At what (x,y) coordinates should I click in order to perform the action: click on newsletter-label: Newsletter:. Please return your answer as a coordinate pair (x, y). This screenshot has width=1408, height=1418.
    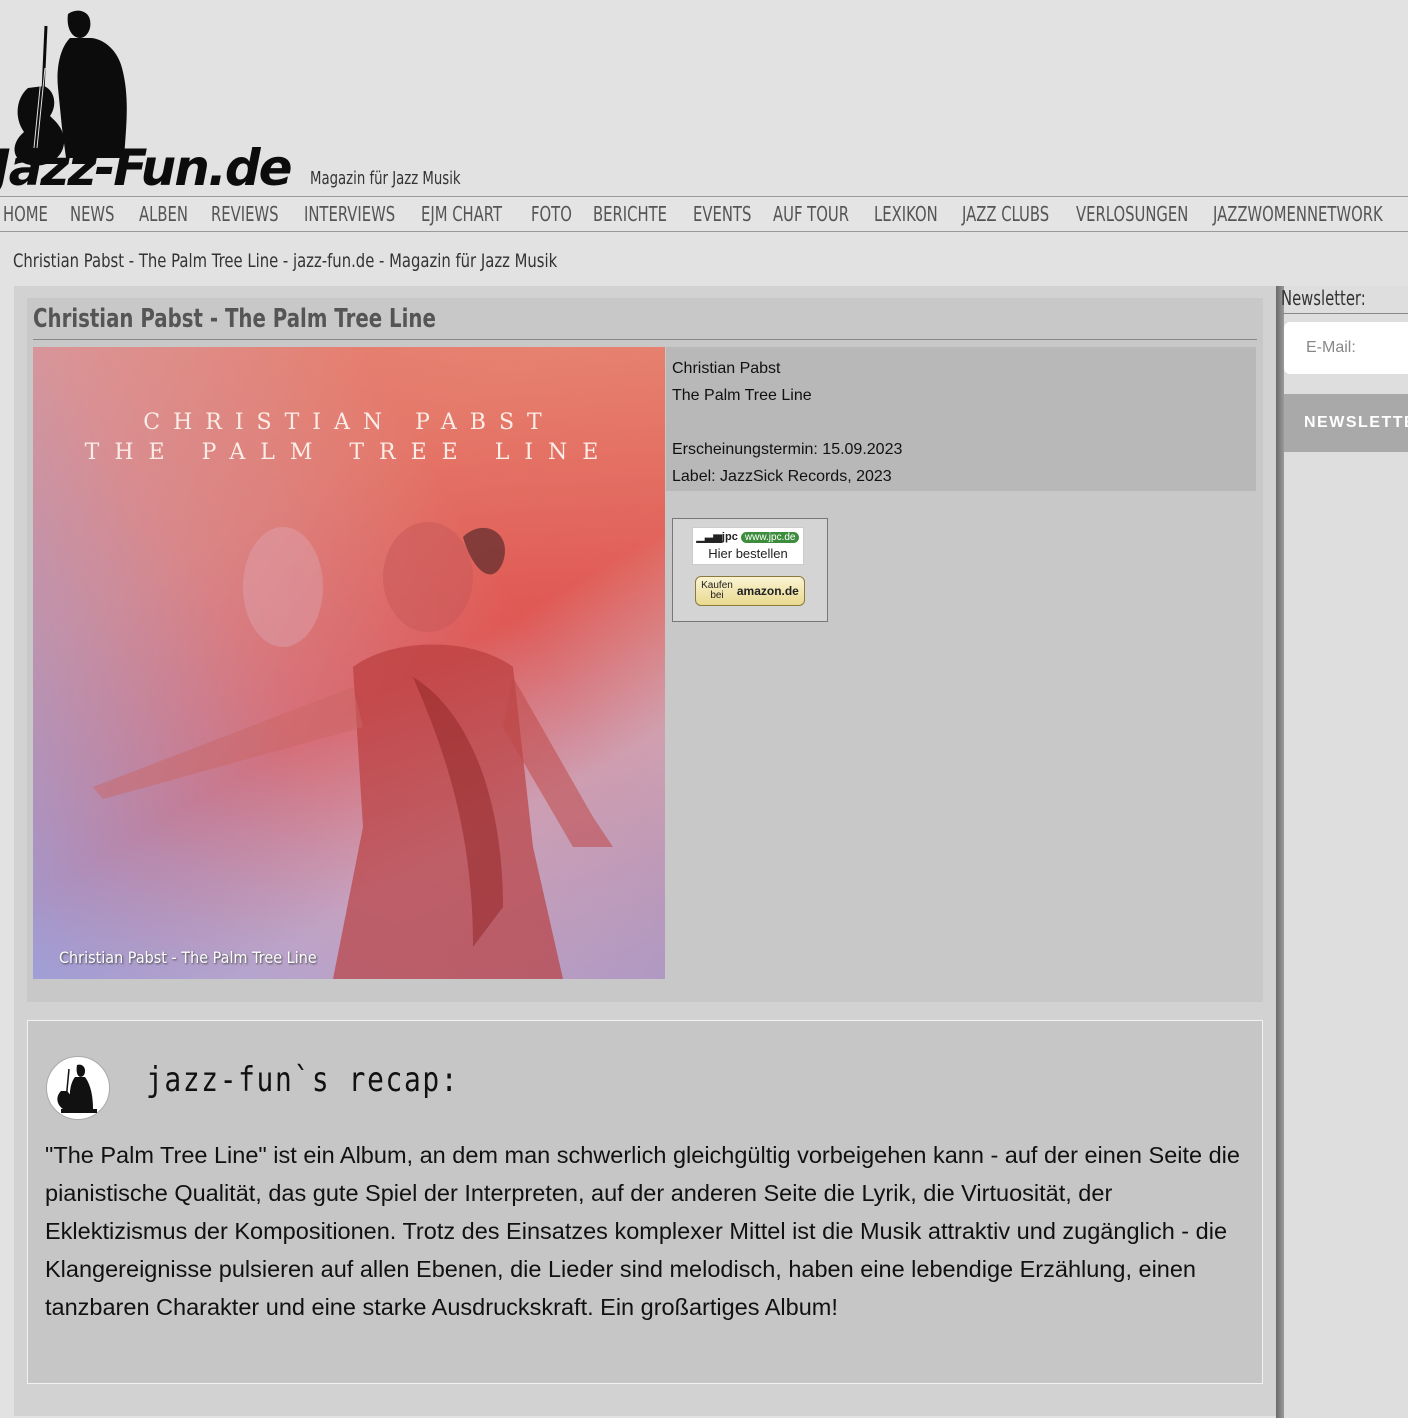
    Looking at the image, I should click on (1344, 300).